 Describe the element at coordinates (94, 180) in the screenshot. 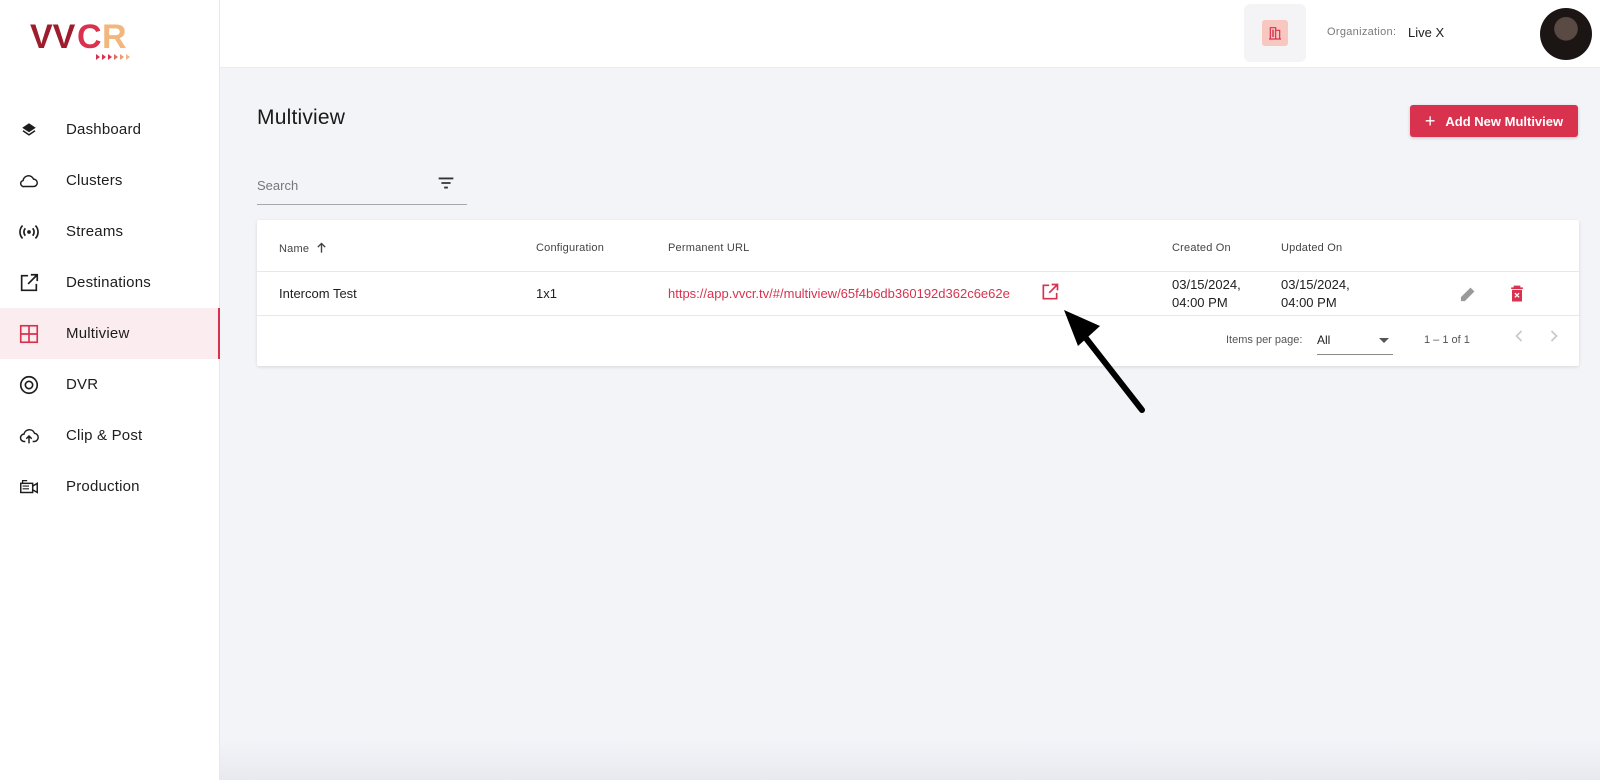

I see `sidebar-item-label: Clusters` at that location.